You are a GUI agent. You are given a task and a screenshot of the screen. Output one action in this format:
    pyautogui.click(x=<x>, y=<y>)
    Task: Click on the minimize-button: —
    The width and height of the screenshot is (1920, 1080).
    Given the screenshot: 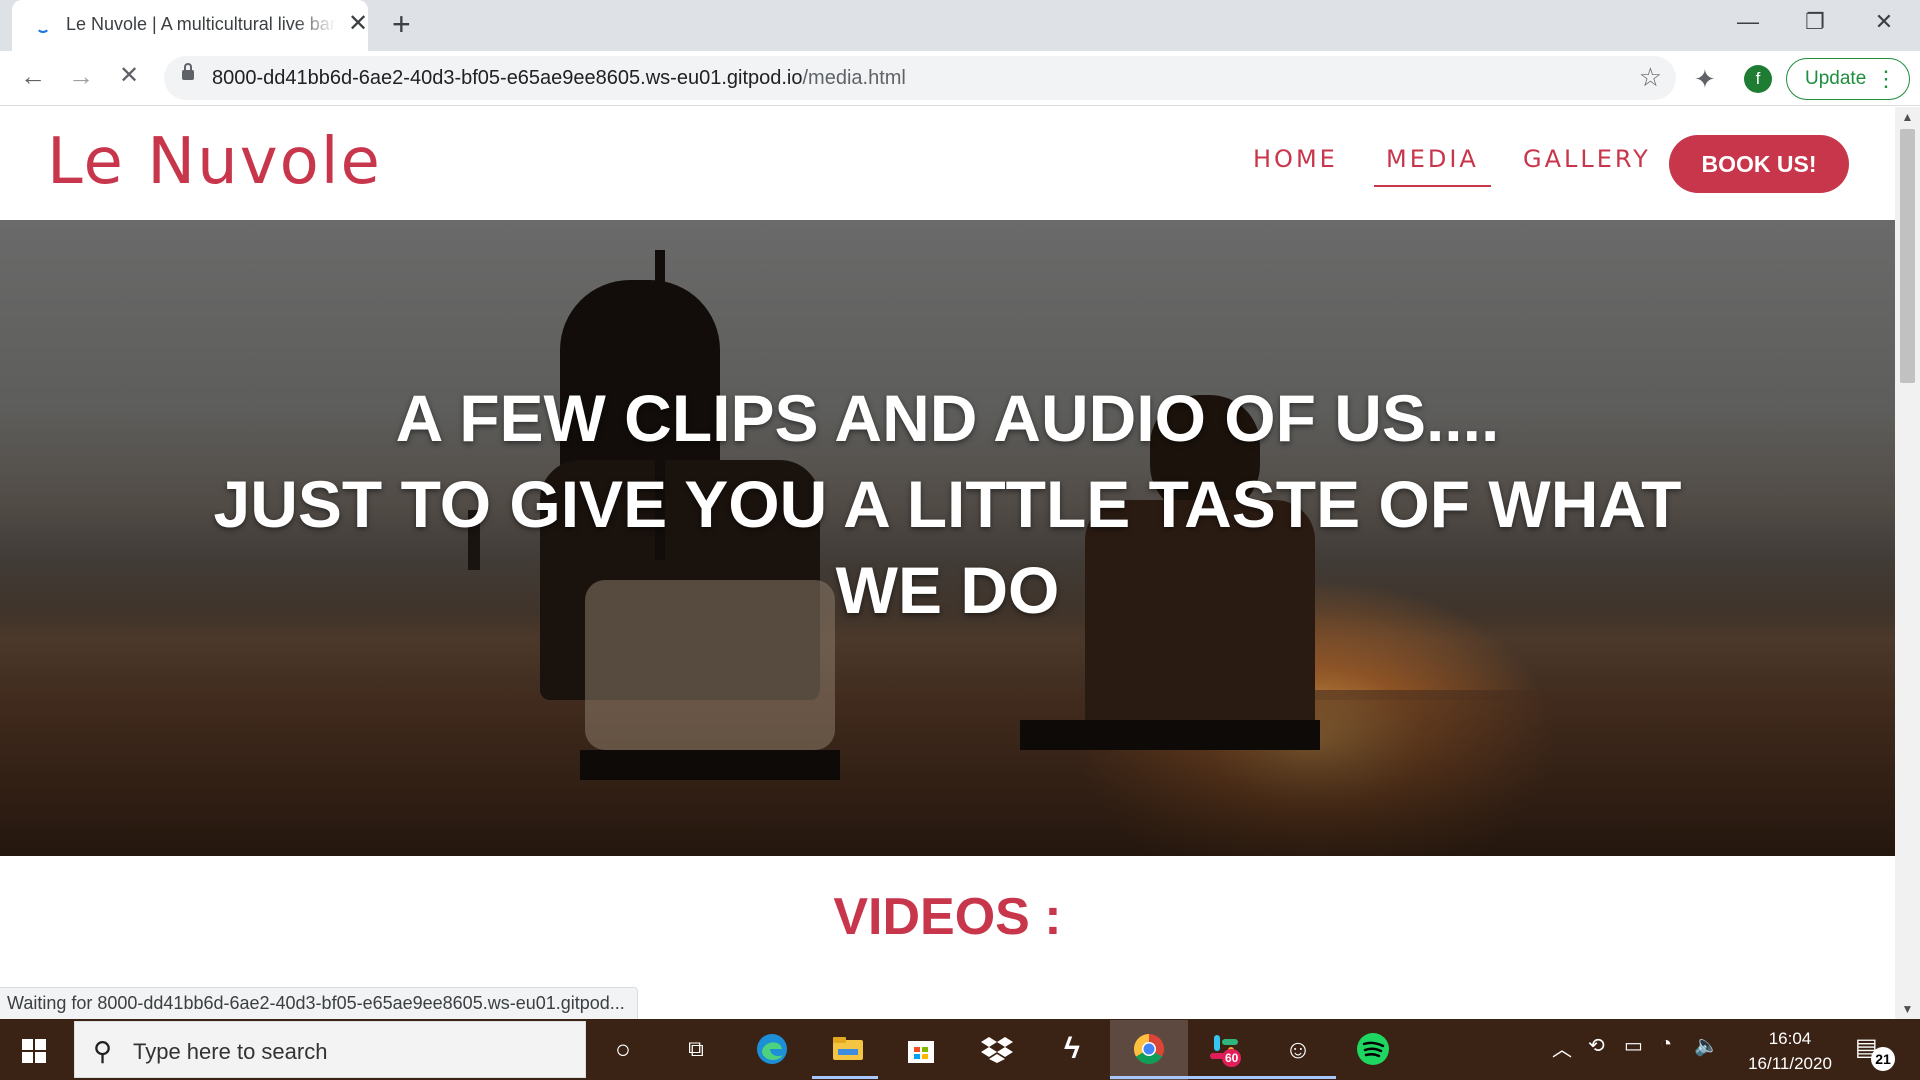 What is the action you would take?
    pyautogui.click(x=1748, y=22)
    